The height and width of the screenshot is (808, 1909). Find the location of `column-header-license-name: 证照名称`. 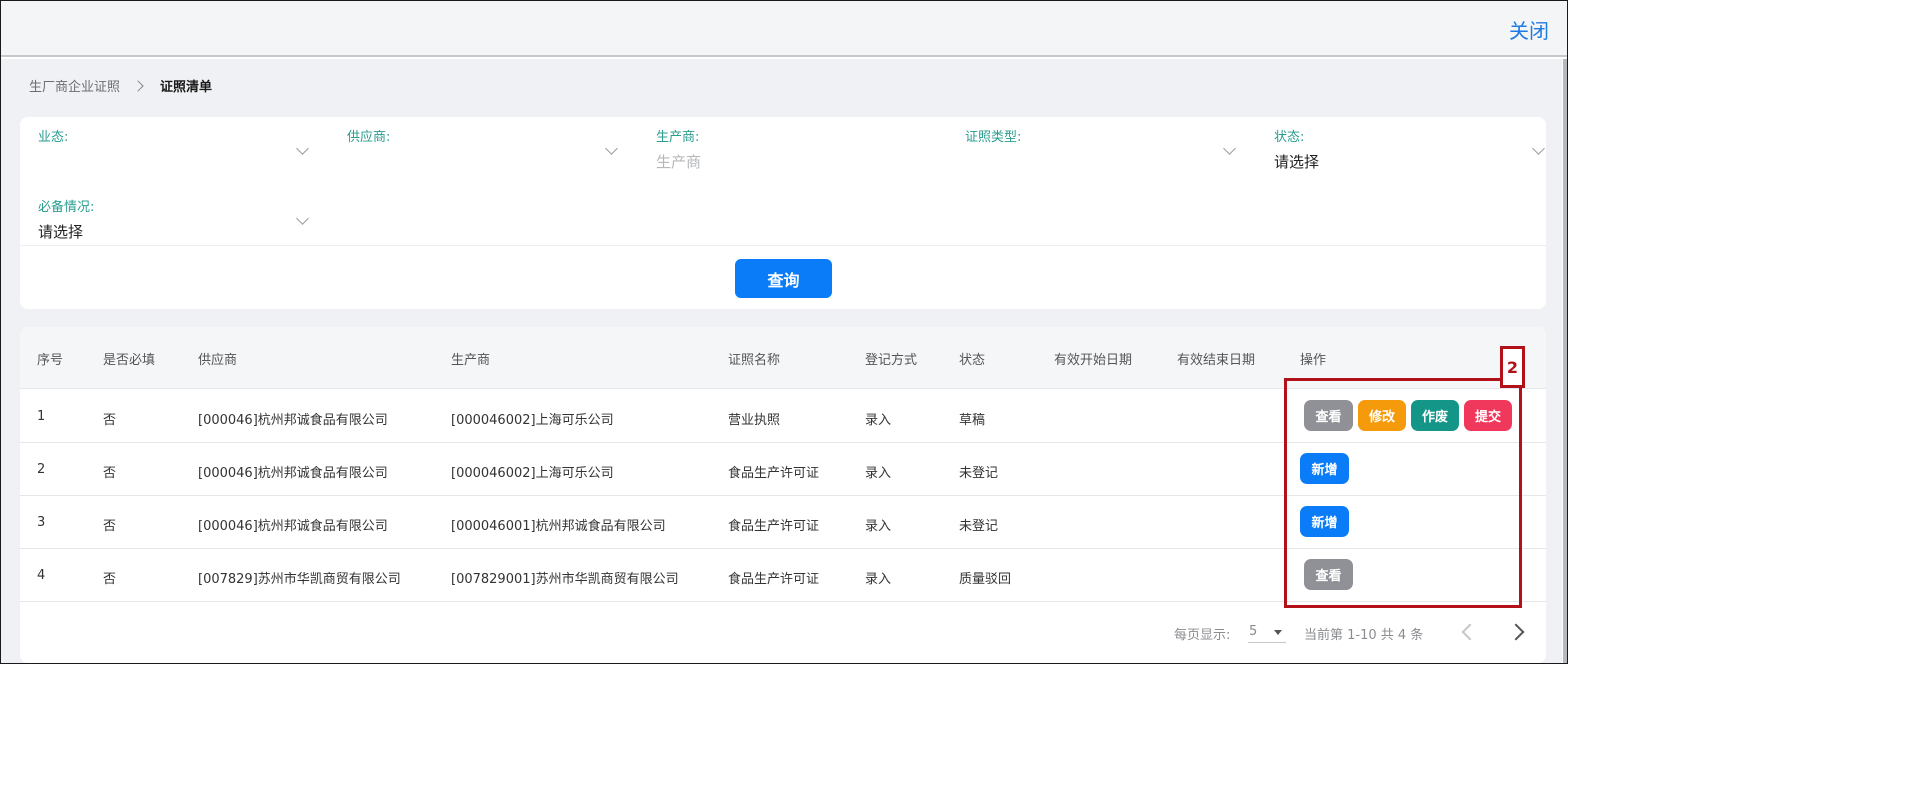

column-header-license-name: 证照名称 is located at coordinates (754, 360).